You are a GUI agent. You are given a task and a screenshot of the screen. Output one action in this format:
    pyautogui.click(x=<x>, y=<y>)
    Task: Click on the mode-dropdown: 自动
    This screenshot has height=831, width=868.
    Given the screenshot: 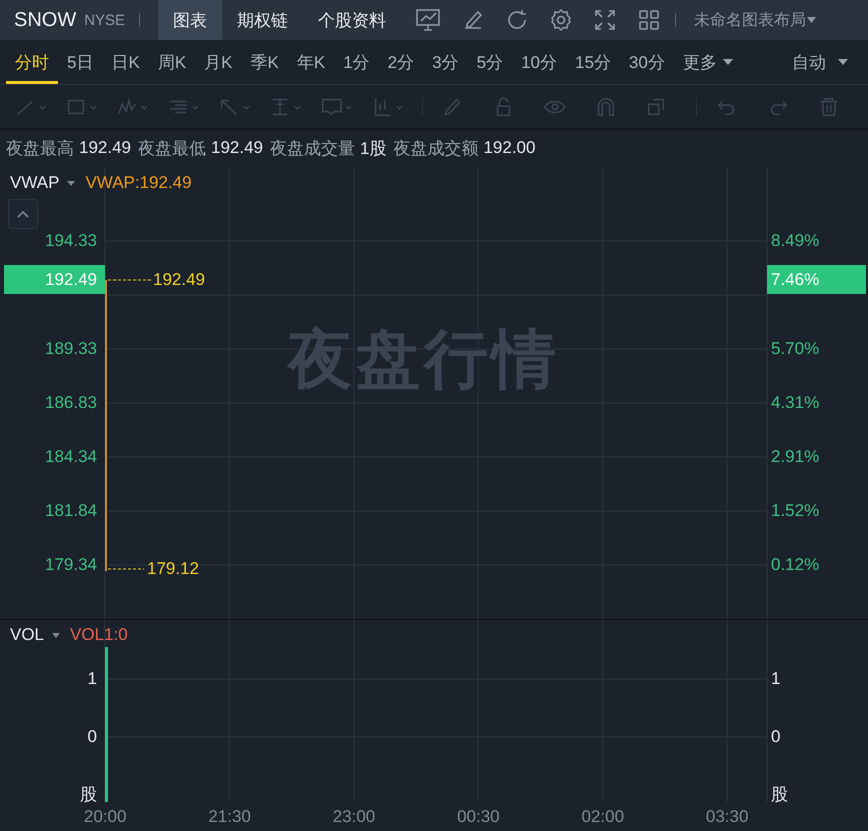 What is the action you would take?
    pyautogui.click(x=820, y=62)
    